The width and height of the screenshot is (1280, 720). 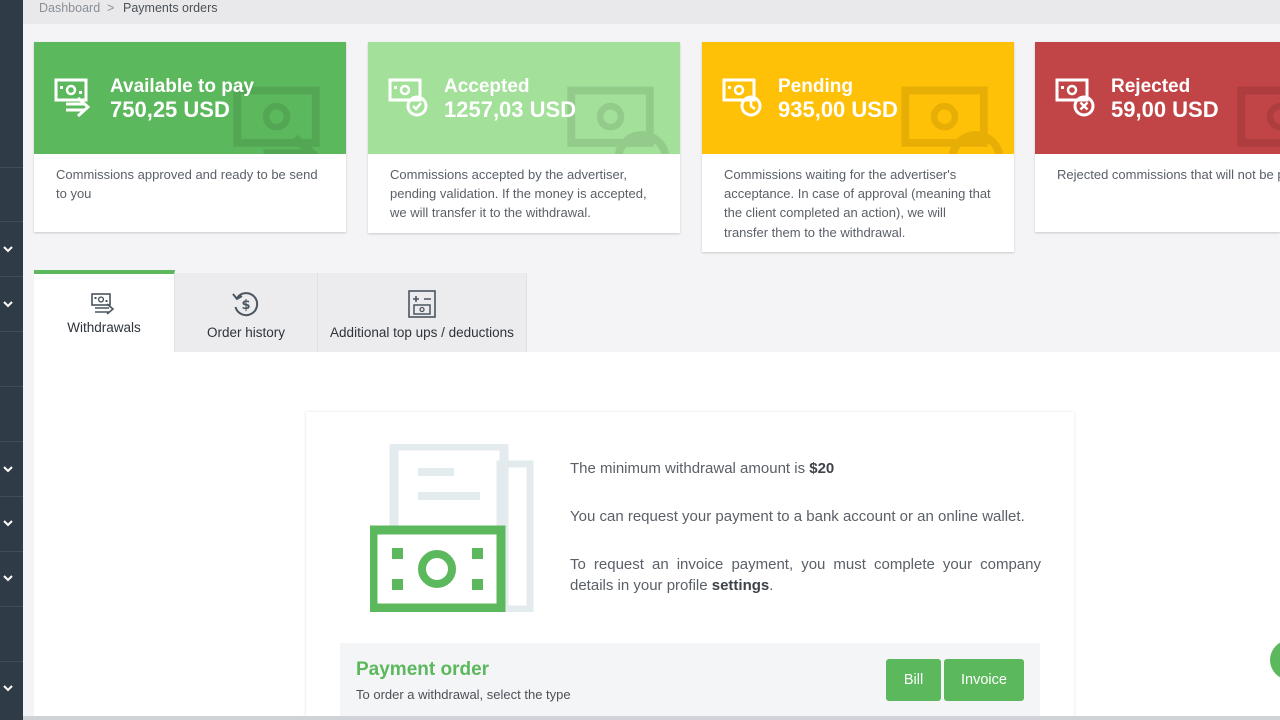 I want to click on min-withdrawal-label: The minimum withdrawal amount is, so click(x=690, y=468).